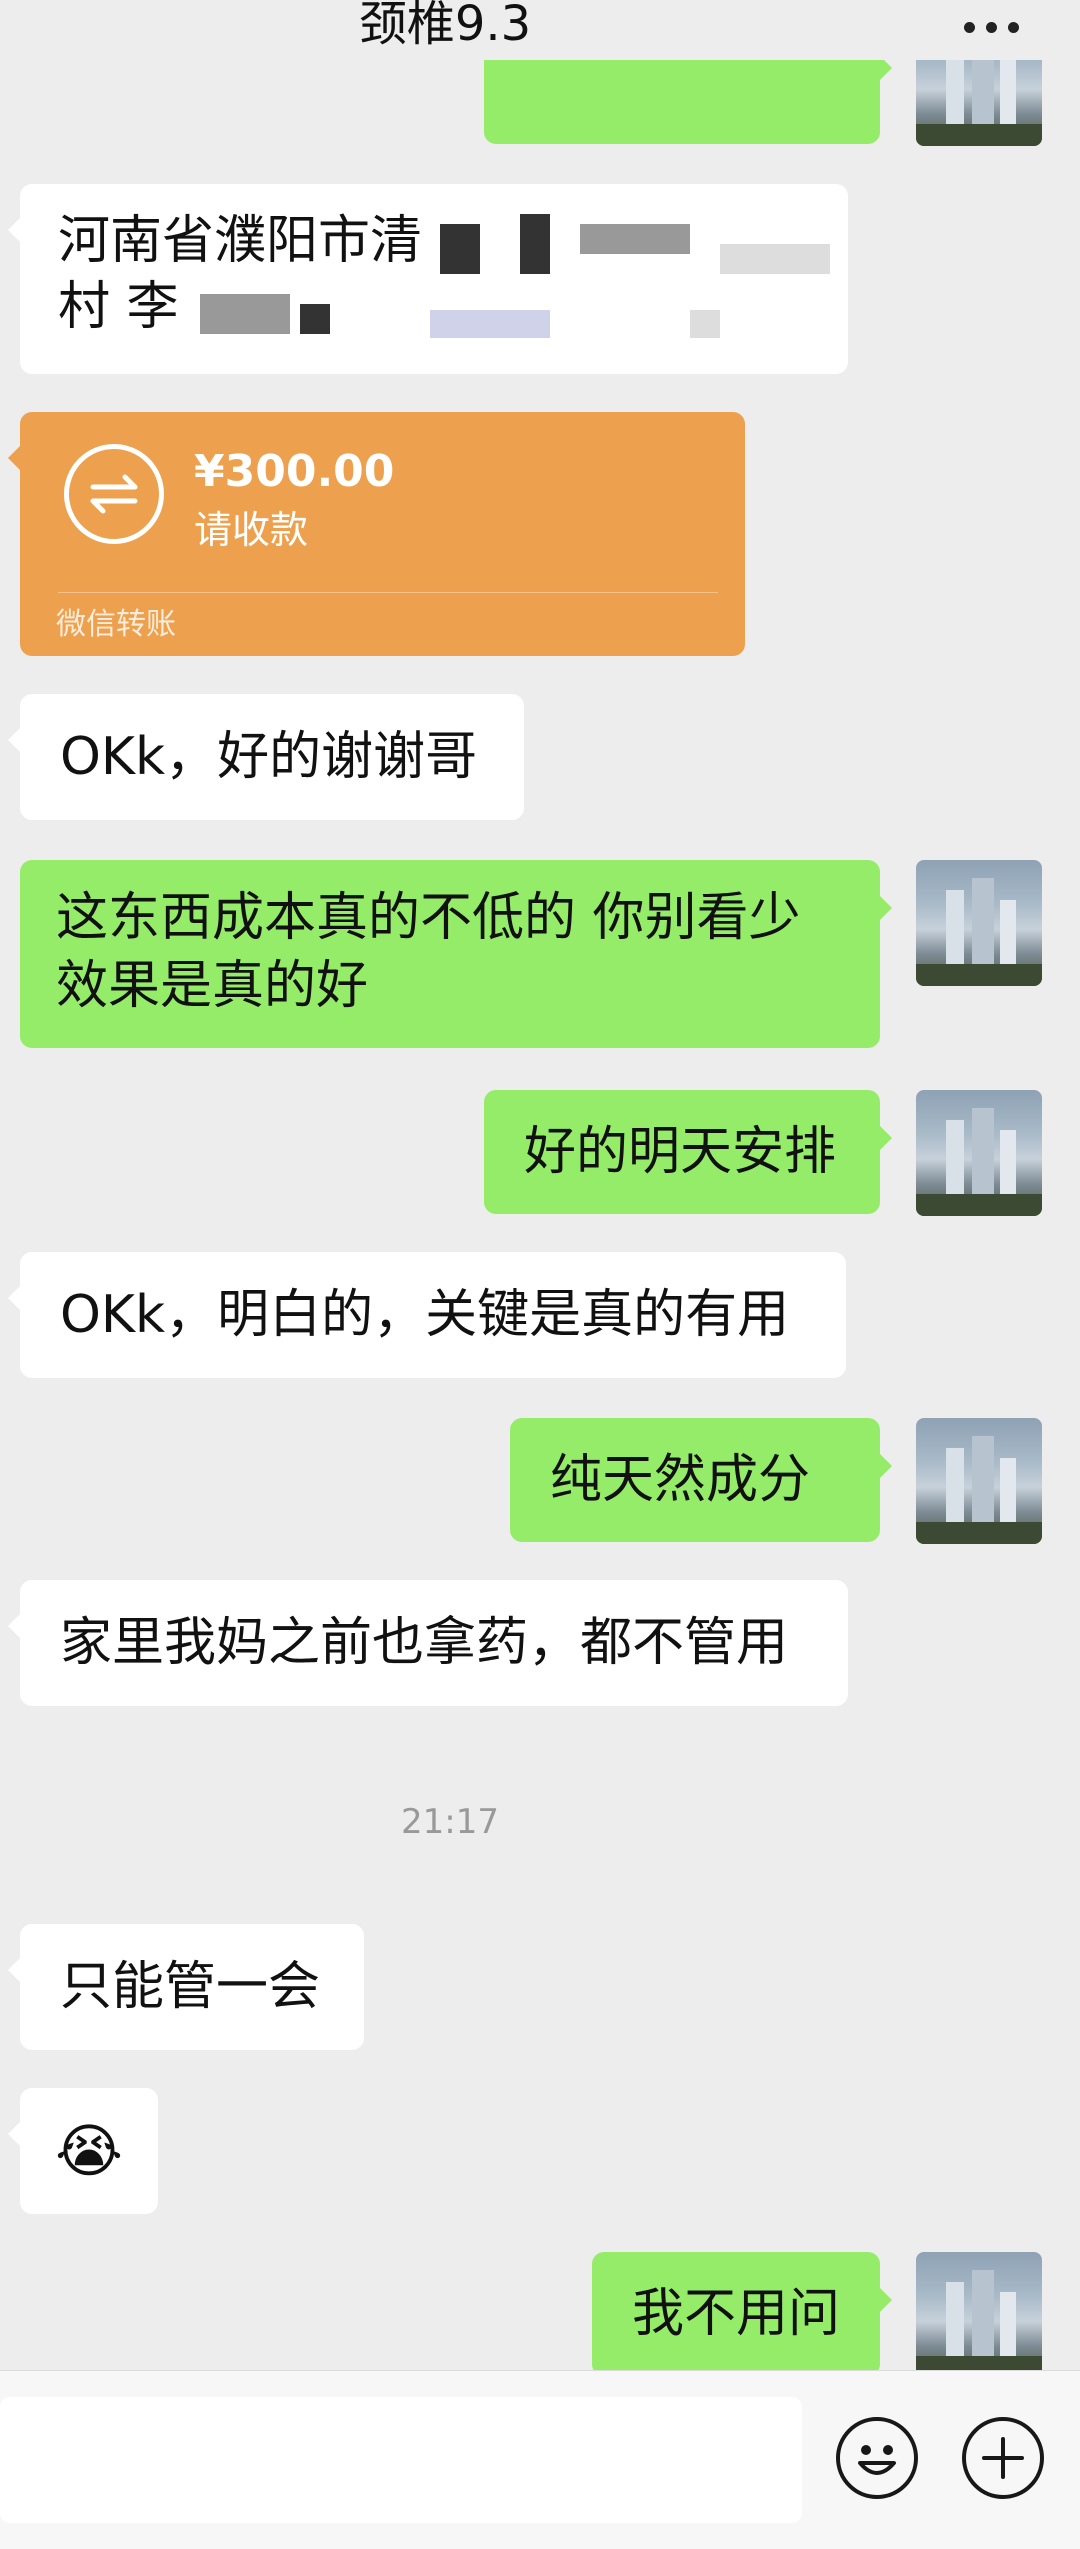 This screenshot has width=1080, height=2549. What do you see at coordinates (212, 986) in the screenshot?
I see `message-text: 效果是真的好` at bounding box center [212, 986].